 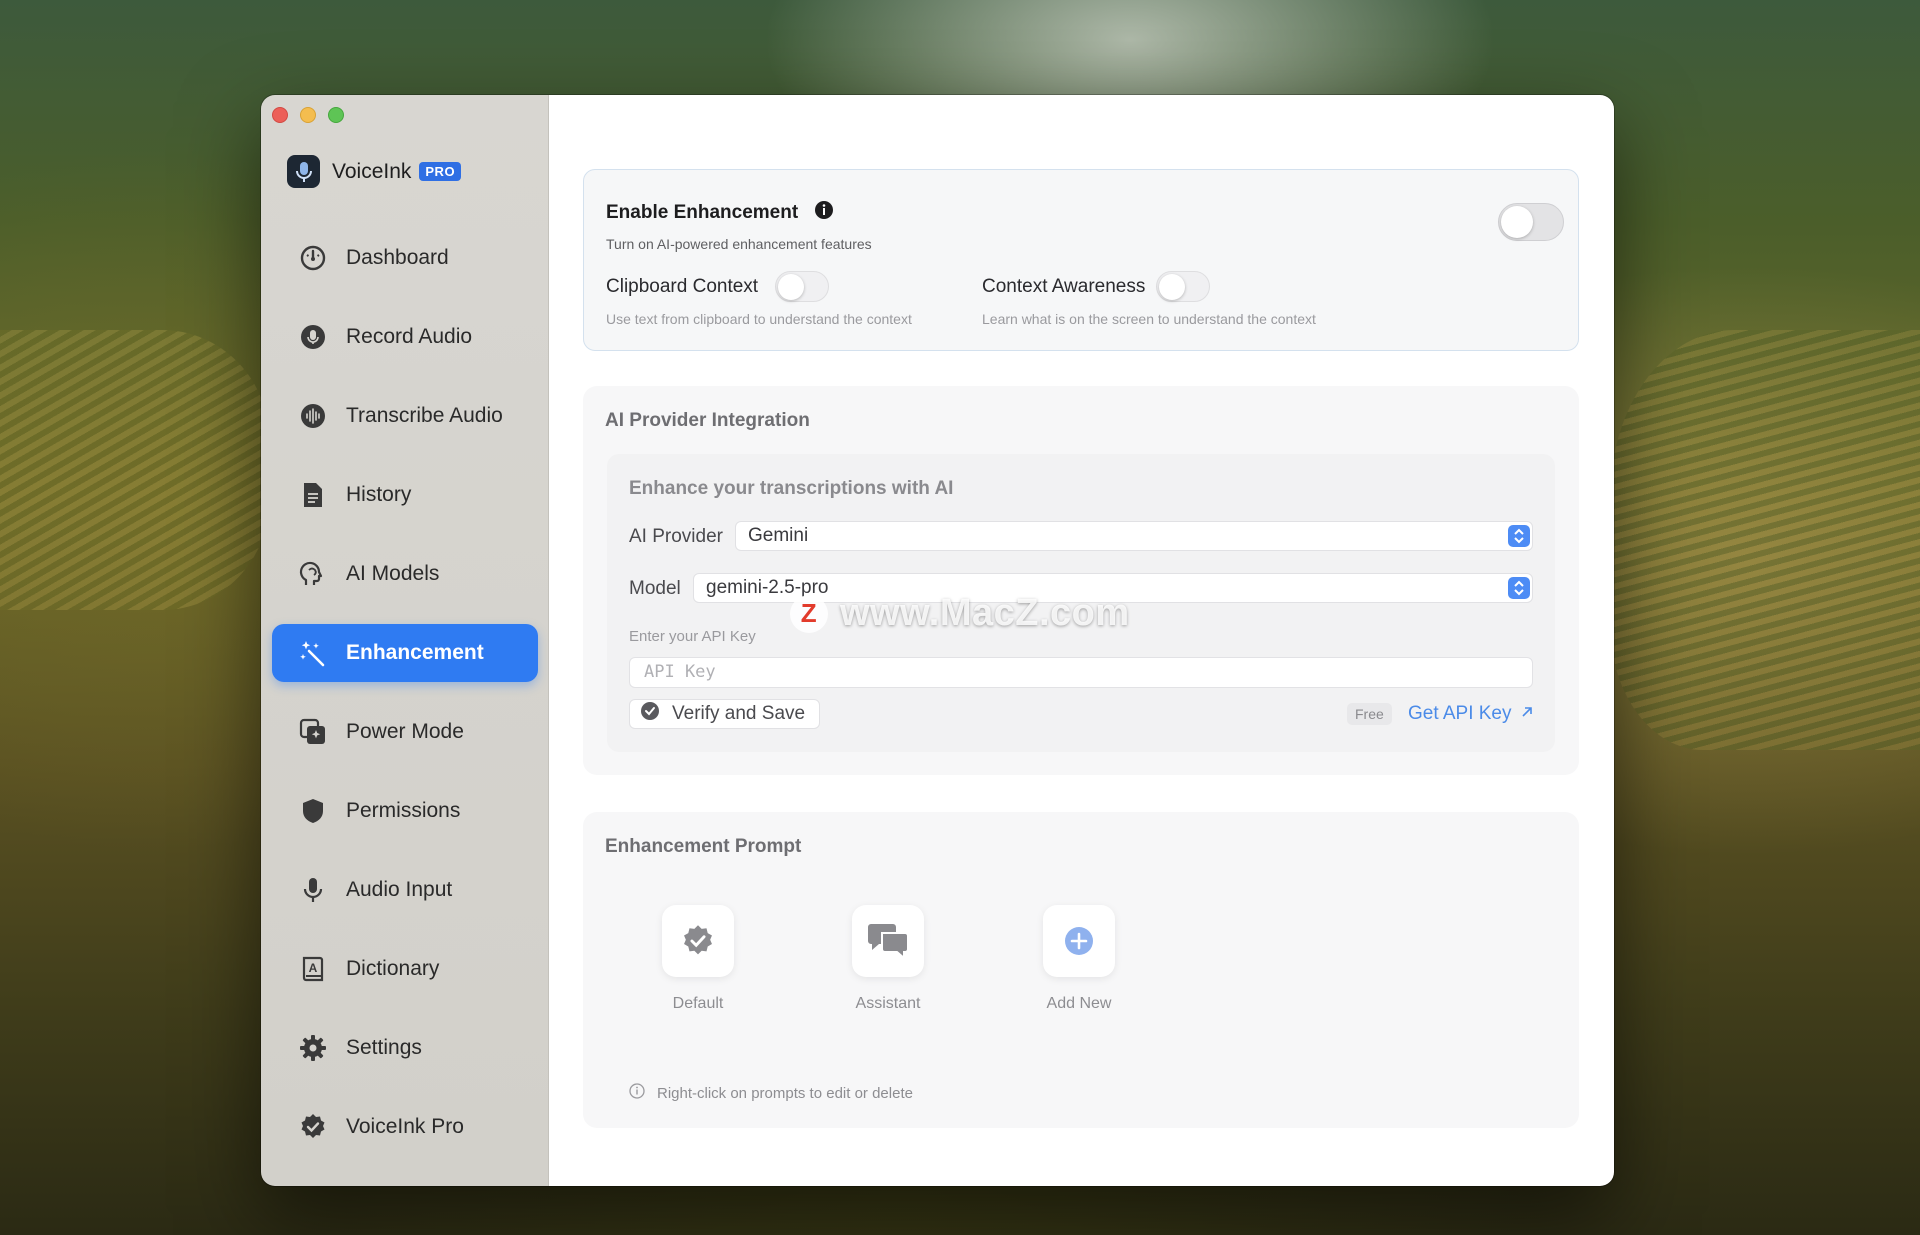 I want to click on wallpaper-vineyard-right, so click(x=1765, y=540).